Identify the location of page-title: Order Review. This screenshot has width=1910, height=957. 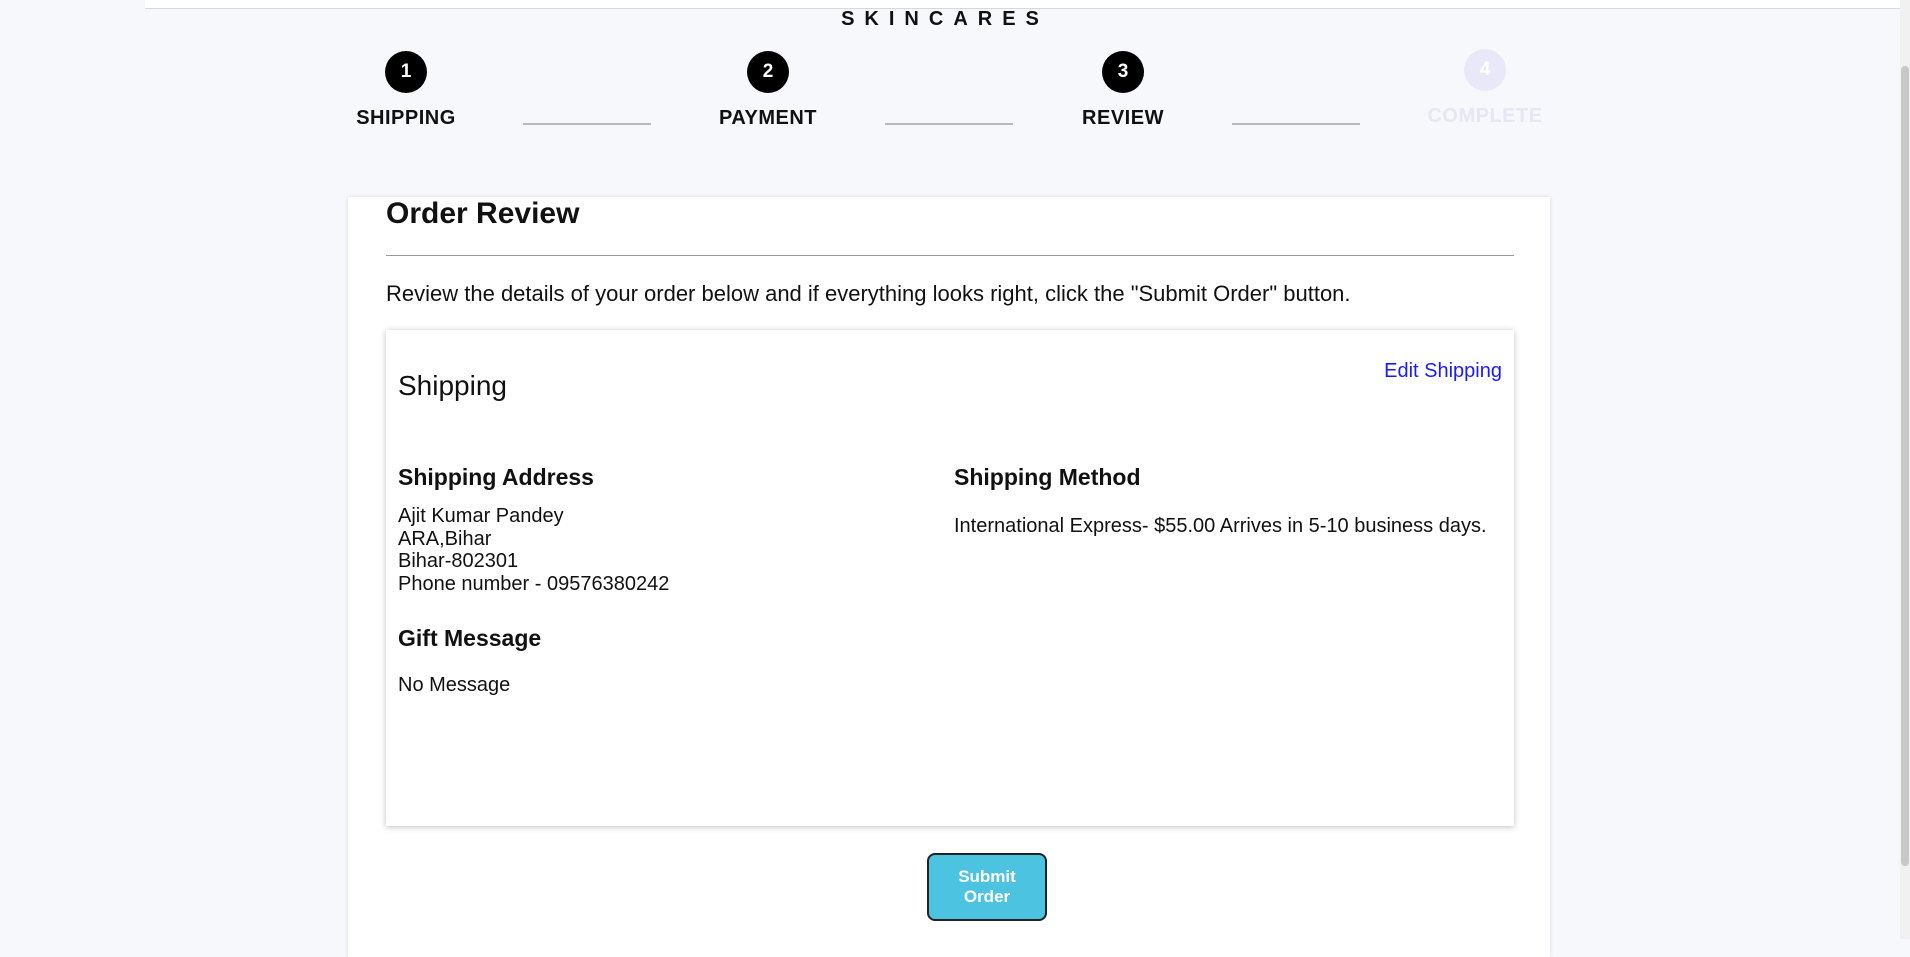
(483, 213).